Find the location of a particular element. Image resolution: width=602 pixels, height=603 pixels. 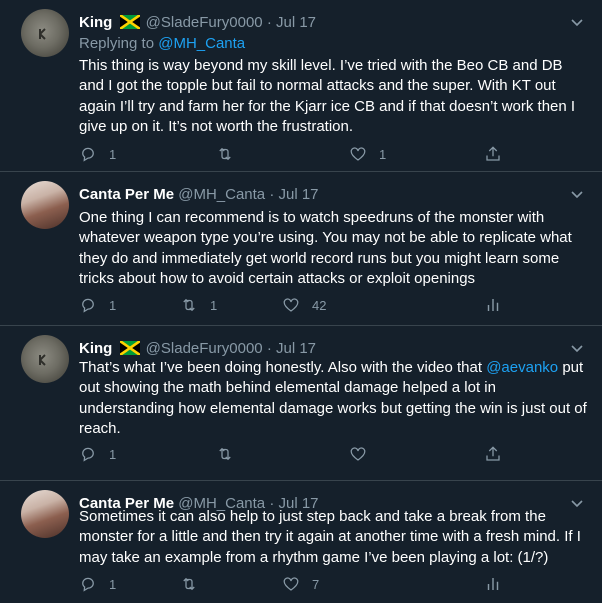

mention-link: @aevanko is located at coordinates (522, 367).